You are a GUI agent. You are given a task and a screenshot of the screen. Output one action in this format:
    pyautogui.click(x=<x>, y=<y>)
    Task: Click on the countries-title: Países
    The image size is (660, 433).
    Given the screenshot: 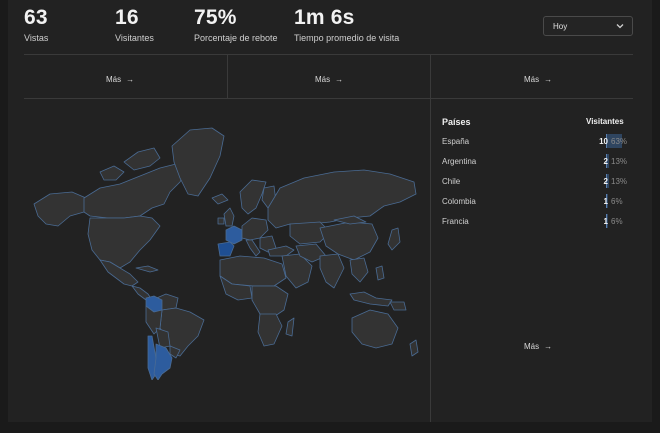 What is the action you would take?
    pyautogui.click(x=456, y=122)
    